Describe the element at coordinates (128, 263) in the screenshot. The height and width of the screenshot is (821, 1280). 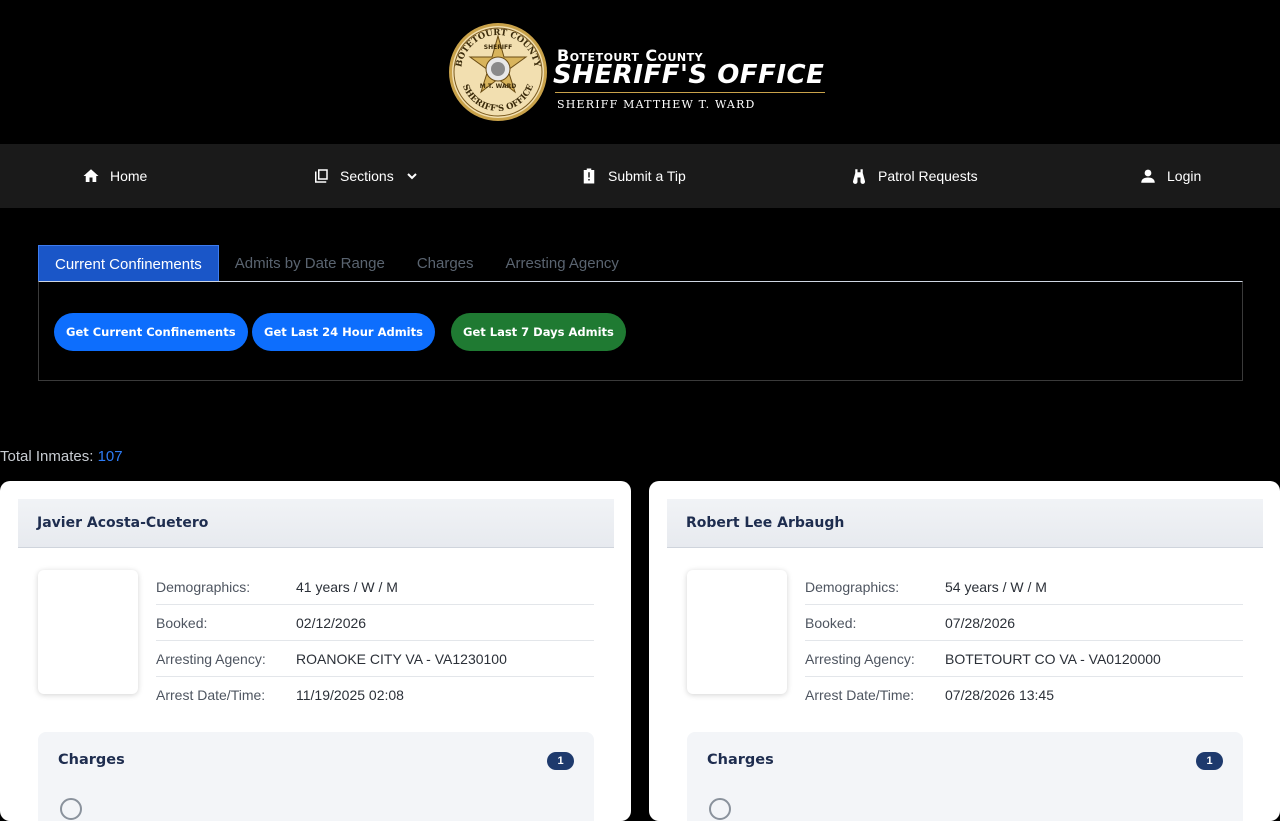
I see `tab-current-confinements: Current Confinements` at that location.